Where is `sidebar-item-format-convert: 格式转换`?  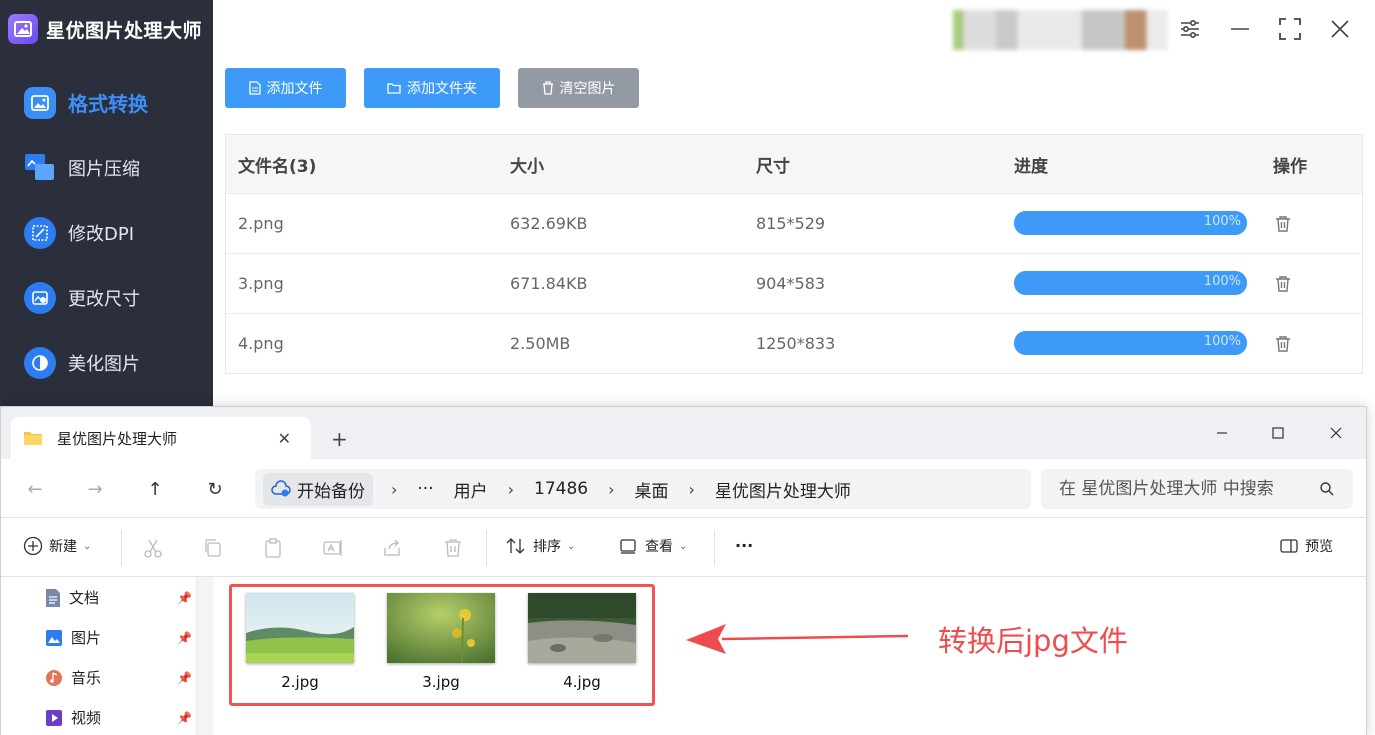 sidebar-item-format-convert: 格式转换 is located at coordinates (106, 102).